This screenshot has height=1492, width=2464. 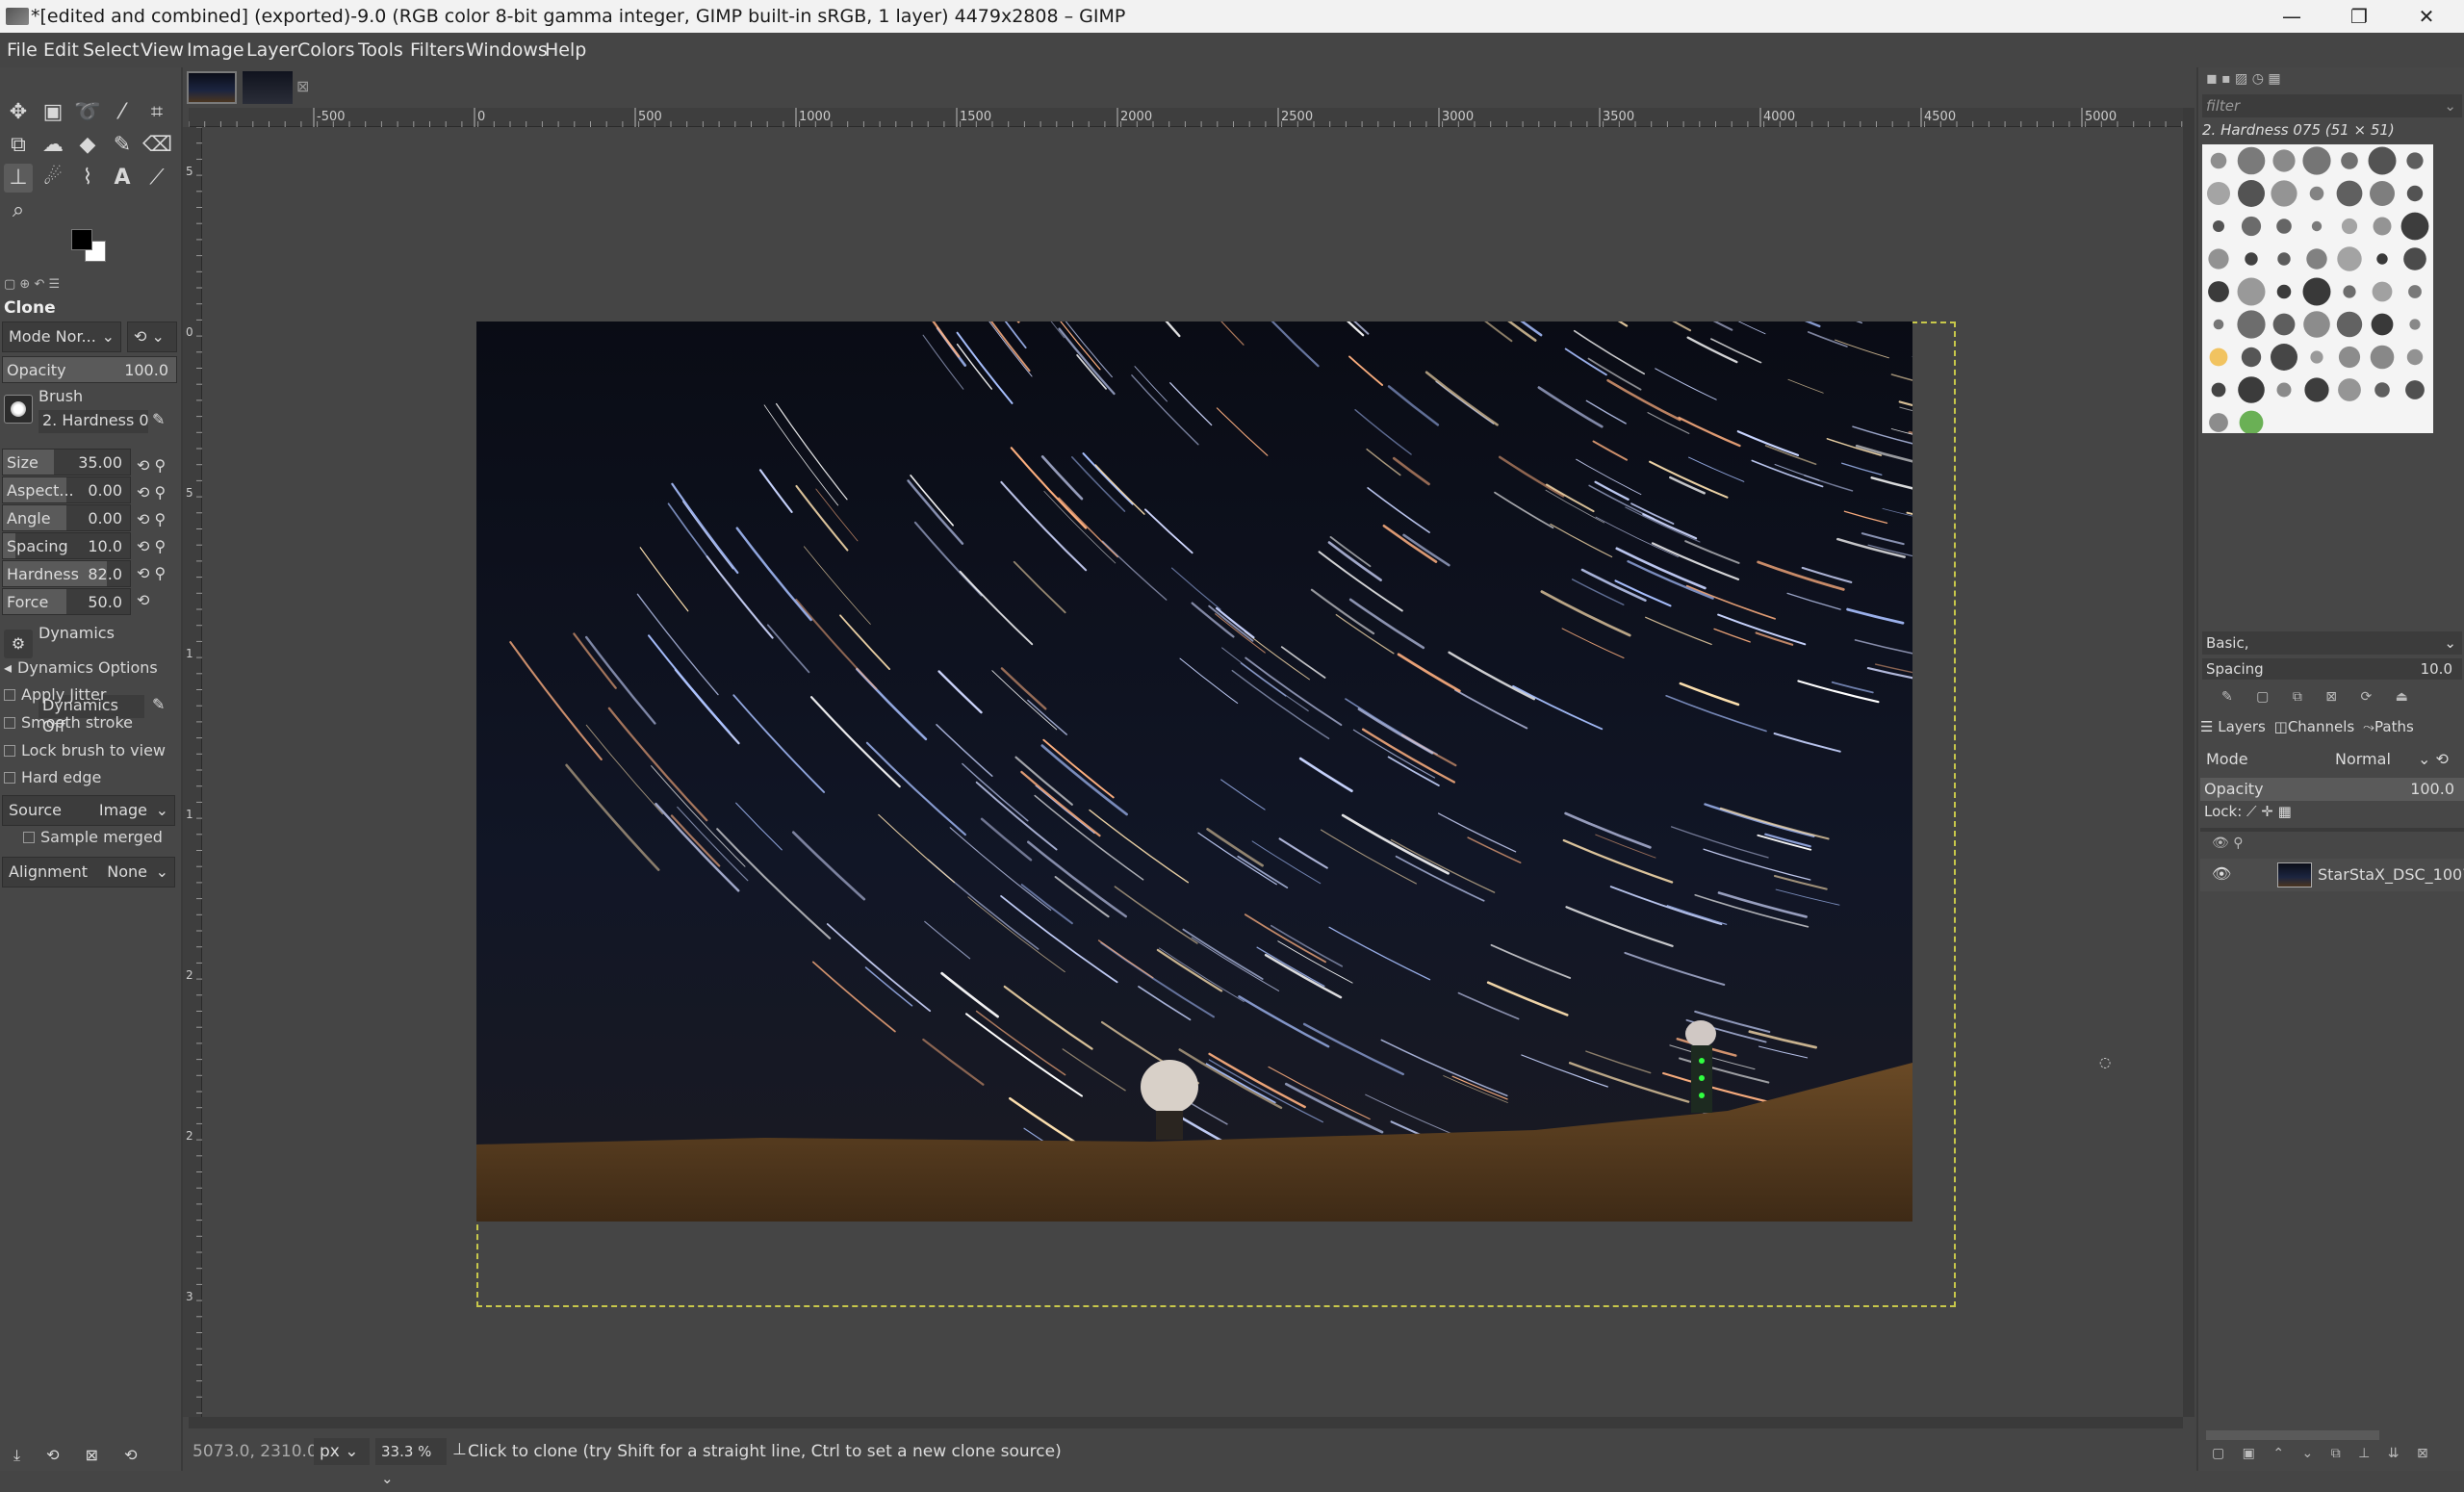 What do you see at coordinates (2101, 117) in the screenshot?
I see `ruler-label: 5000` at bounding box center [2101, 117].